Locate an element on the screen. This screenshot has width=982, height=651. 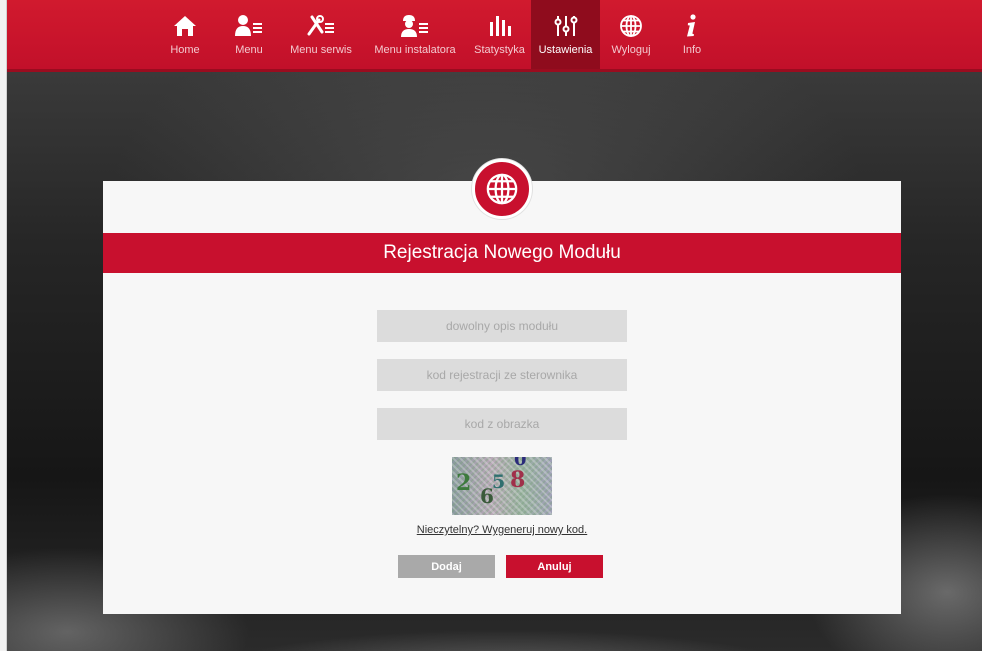
nav-item-info: Info is located at coordinates (692, 34).